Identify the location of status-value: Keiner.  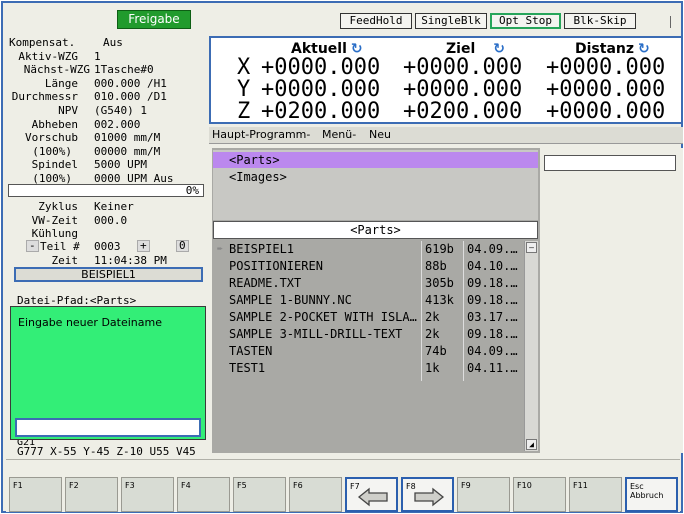
(114, 206).